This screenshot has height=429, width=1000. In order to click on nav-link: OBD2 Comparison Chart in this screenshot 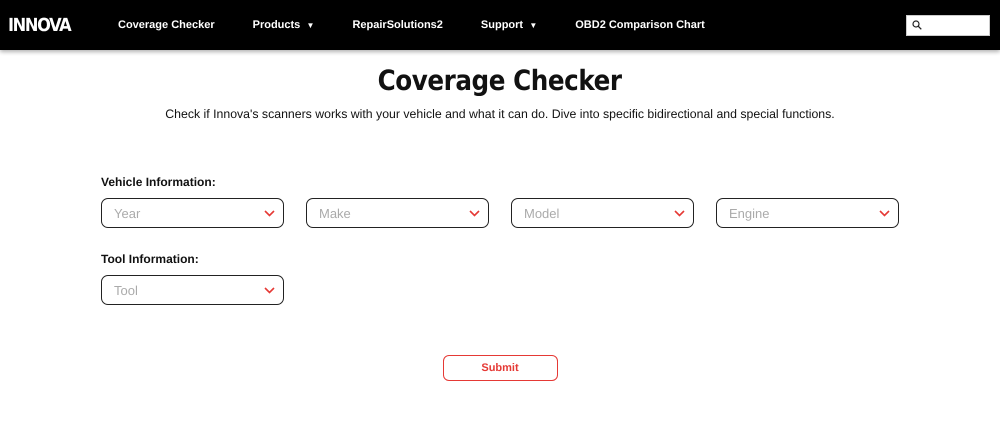, I will do `click(640, 25)`.